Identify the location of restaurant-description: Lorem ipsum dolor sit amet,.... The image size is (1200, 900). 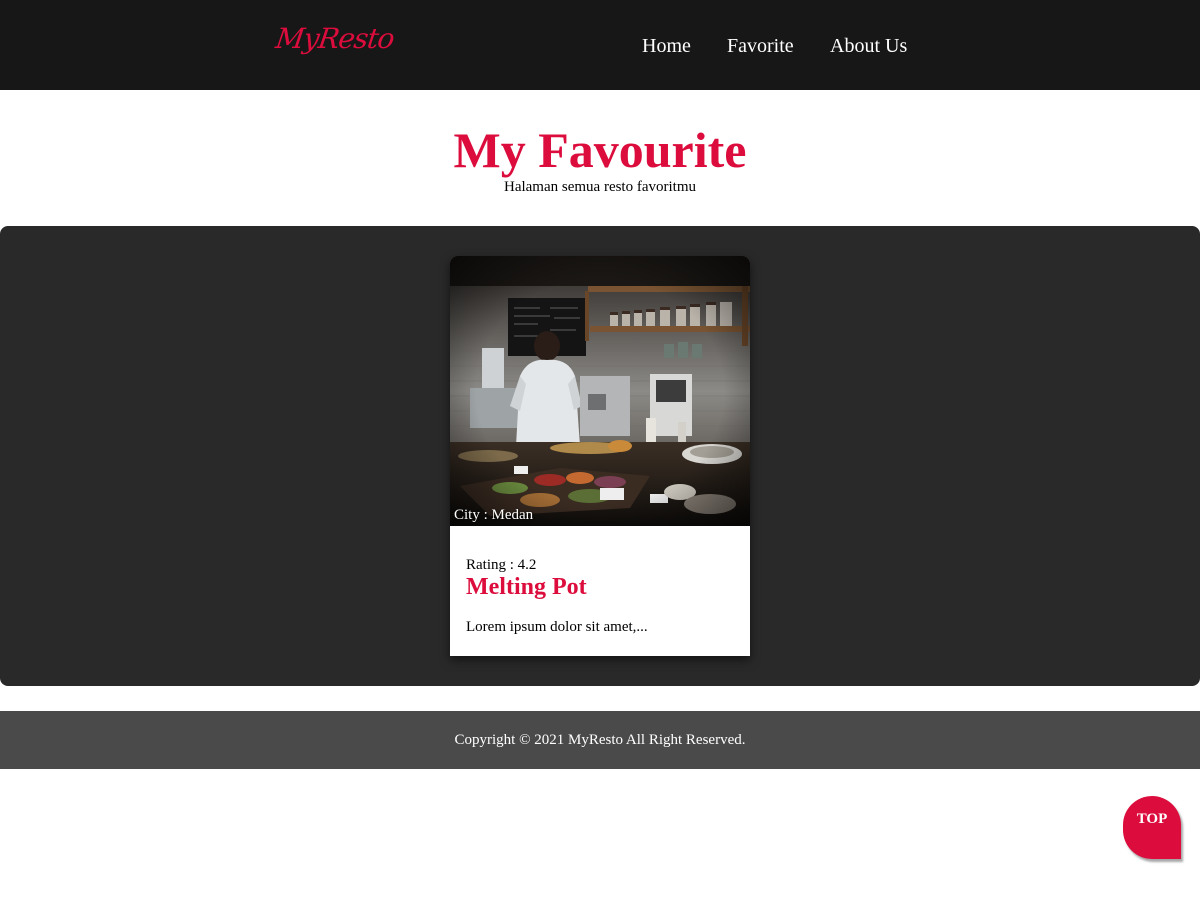
(557, 627).